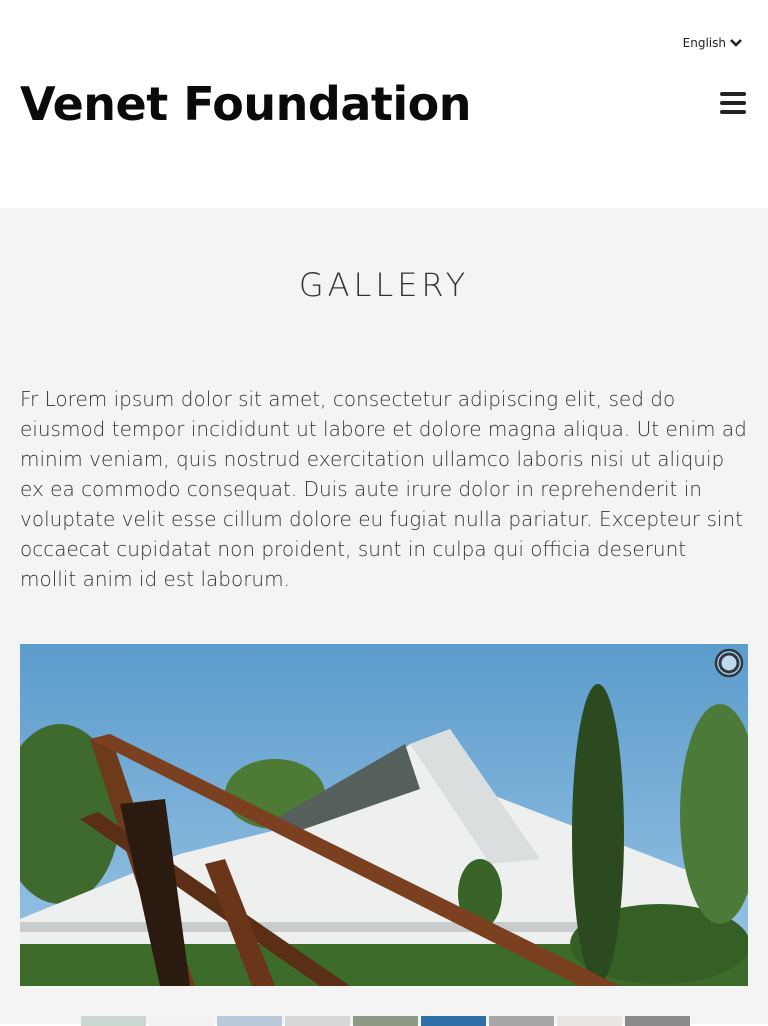 This screenshot has height=1026, width=768. What do you see at coordinates (704, 43) in the screenshot?
I see `language-label: English` at bounding box center [704, 43].